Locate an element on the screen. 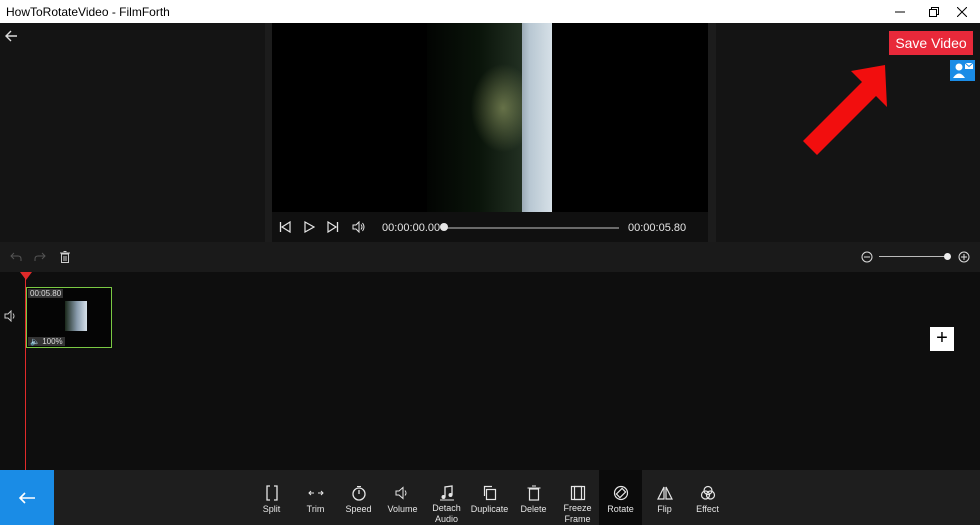 Image resolution: width=980 pixels, height=525 pixels. tool-label: Rotate is located at coordinates (620, 509).